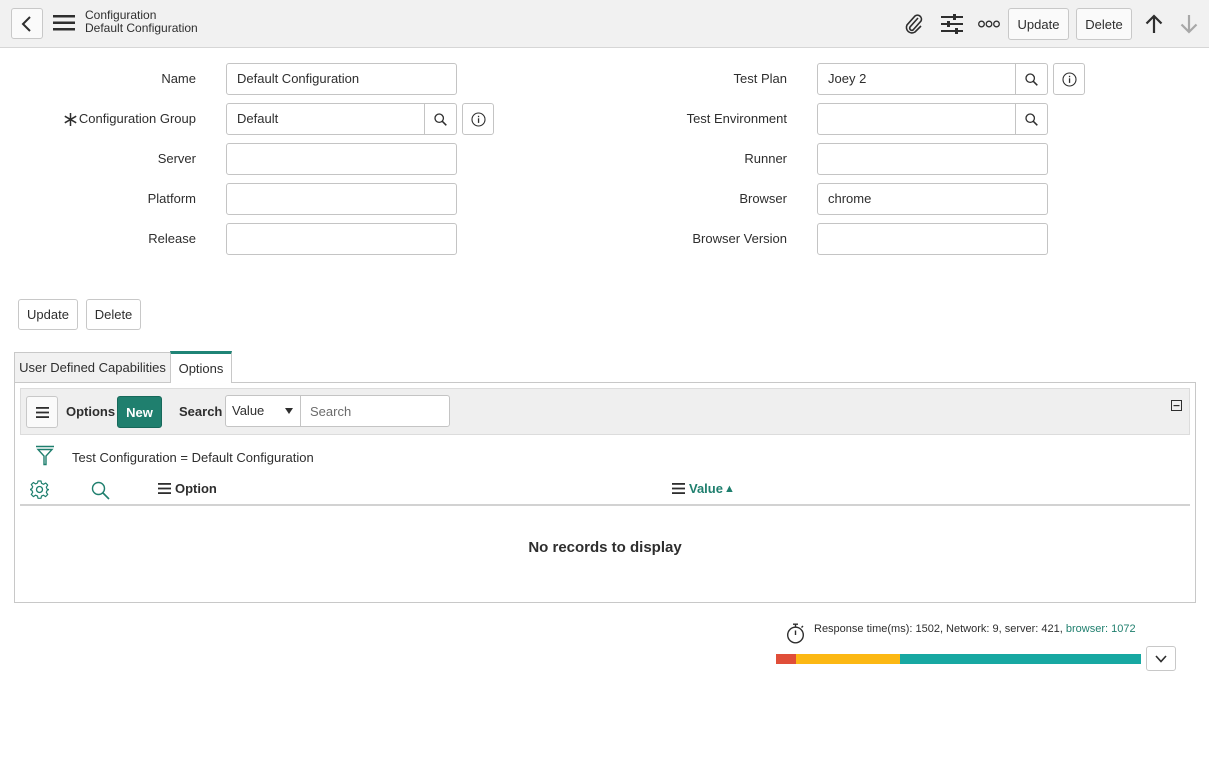 This screenshot has height=777, width=1209. I want to click on tab-options: Options, so click(201, 367).